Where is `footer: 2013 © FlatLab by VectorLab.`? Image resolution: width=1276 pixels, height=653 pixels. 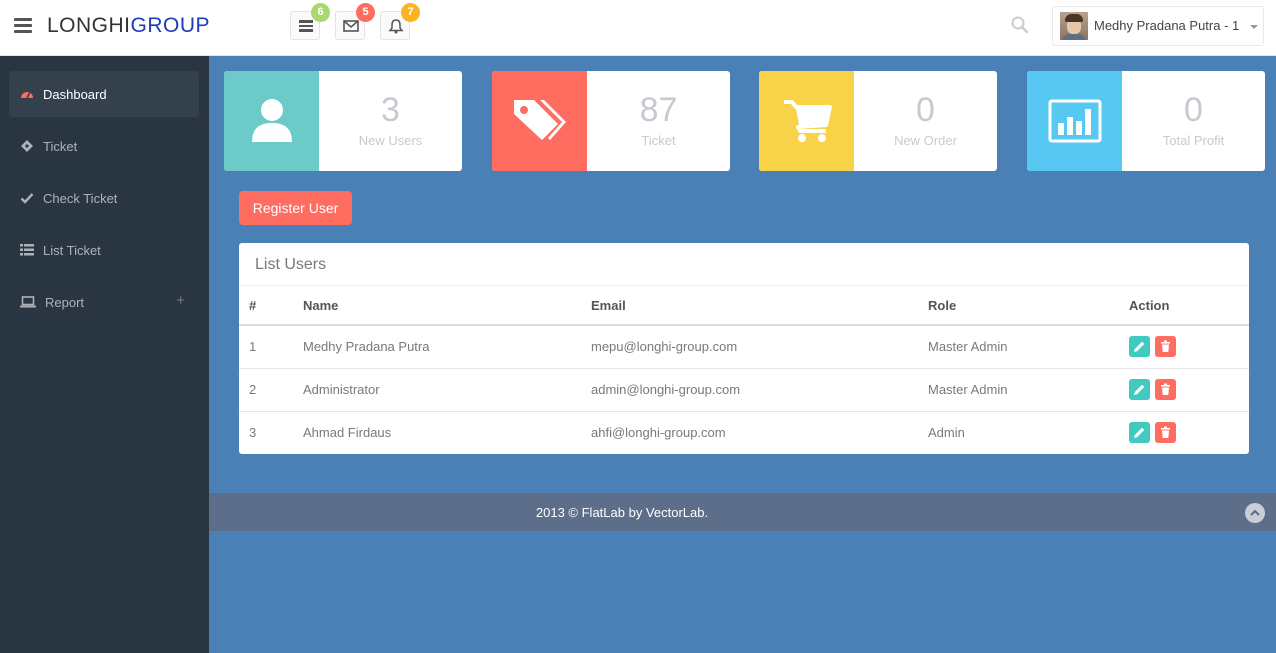
footer: 2013 © FlatLab by VectorLab. is located at coordinates (742, 512).